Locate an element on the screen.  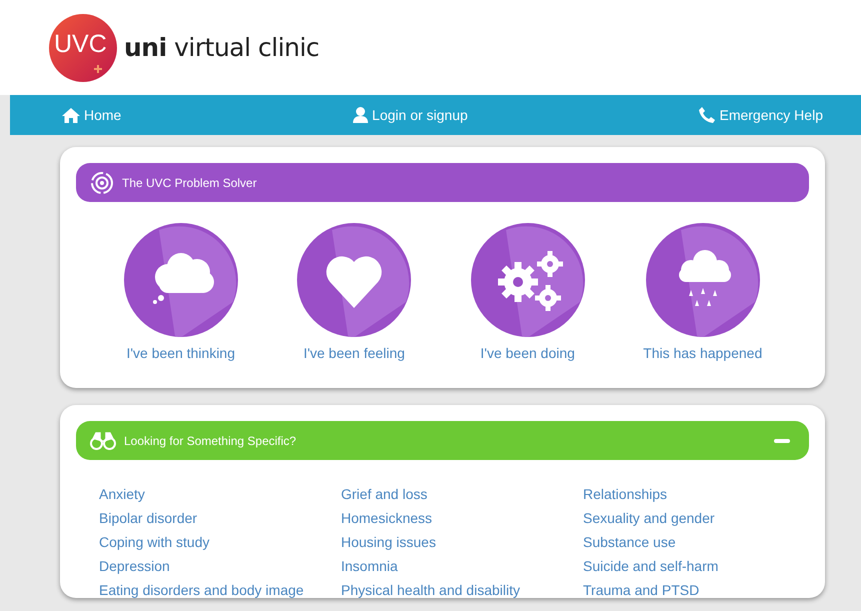
topic-link: Trauma and PTSD is located at coordinates (704, 590).